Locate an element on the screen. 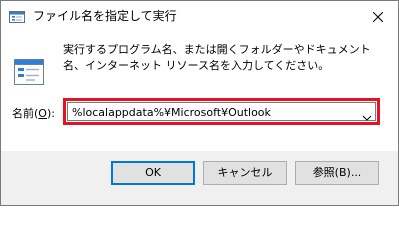 Image resolution: width=399 pixels, height=240 pixels. ok-button: OK is located at coordinates (153, 173).